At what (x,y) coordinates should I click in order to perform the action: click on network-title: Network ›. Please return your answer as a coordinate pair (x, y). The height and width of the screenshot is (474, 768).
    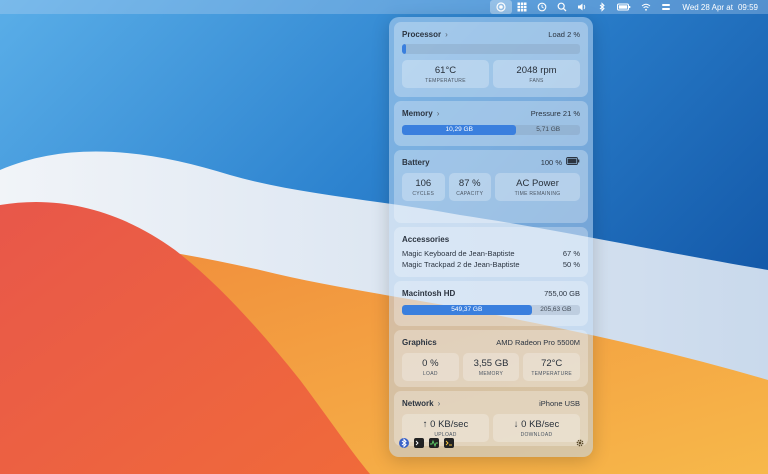
    Looking at the image, I should click on (421, 403).